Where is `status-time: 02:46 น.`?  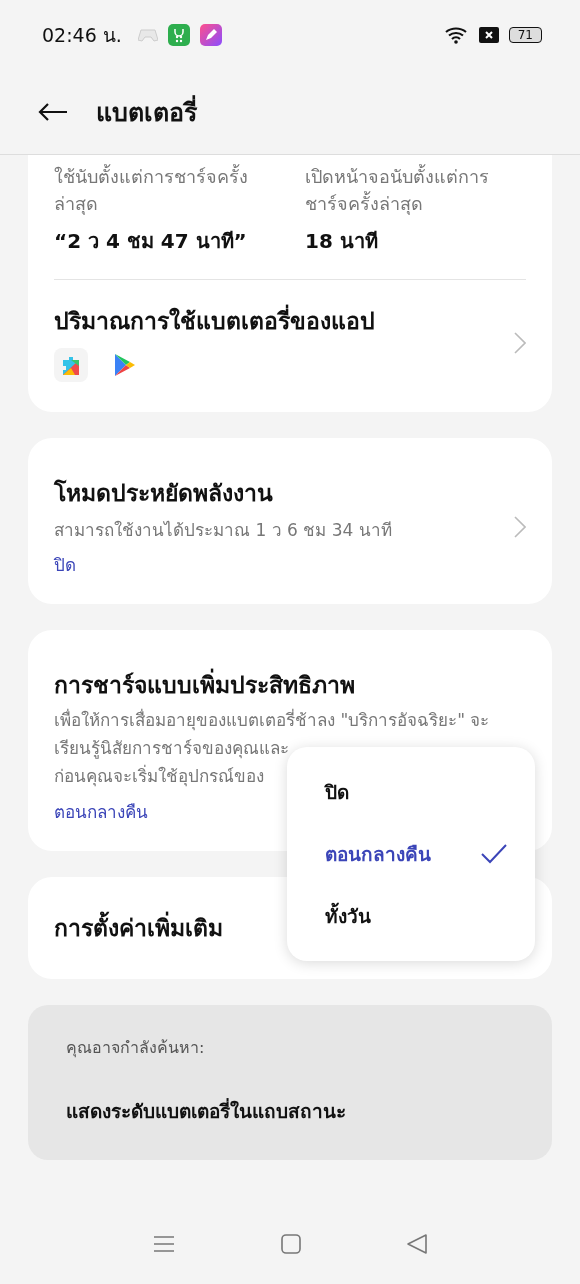
status-time: 02:46 น. is located at coordinates (82, 35).